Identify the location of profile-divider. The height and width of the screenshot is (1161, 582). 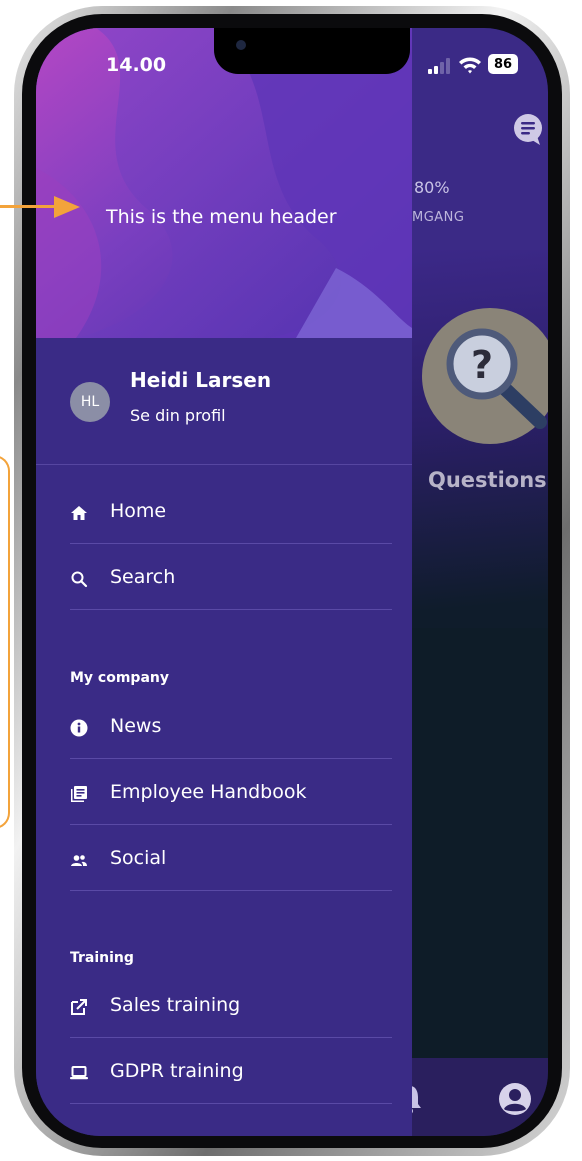
(224, 464).